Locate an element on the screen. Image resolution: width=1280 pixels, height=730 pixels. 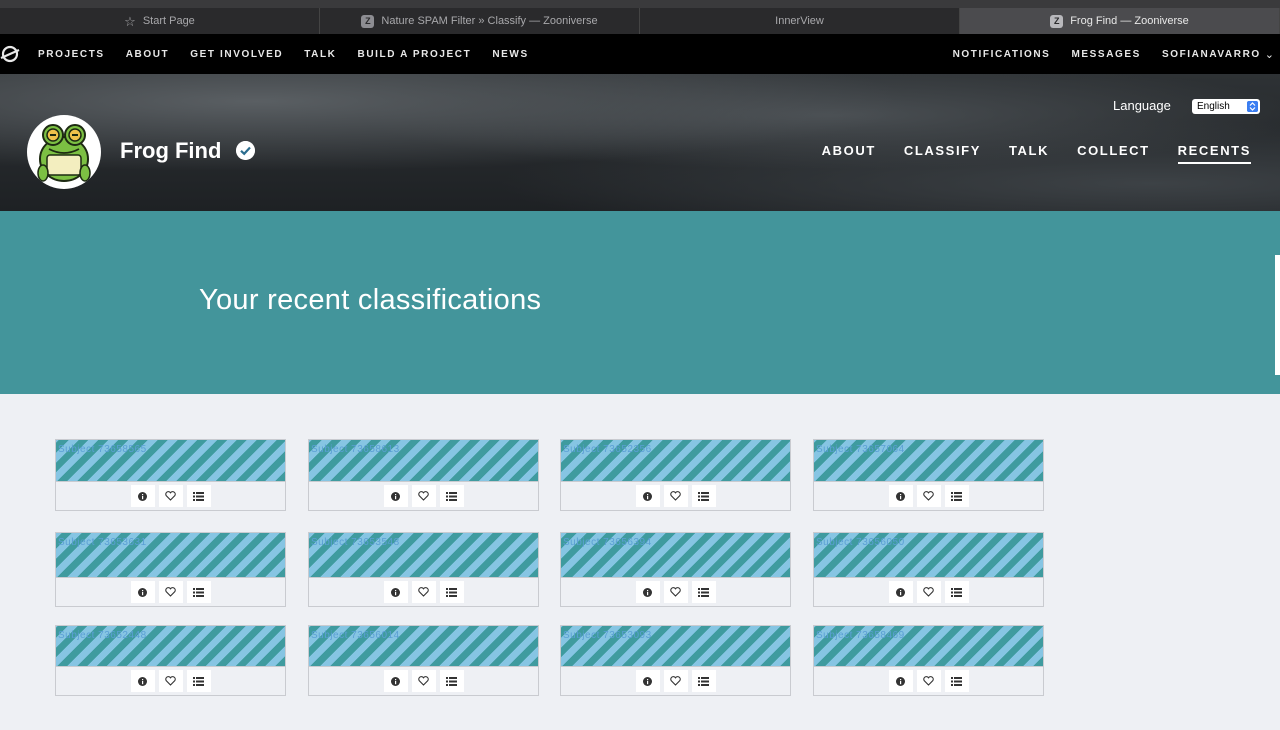
nav-about: ABOUT is located at coordinates (148, 54).